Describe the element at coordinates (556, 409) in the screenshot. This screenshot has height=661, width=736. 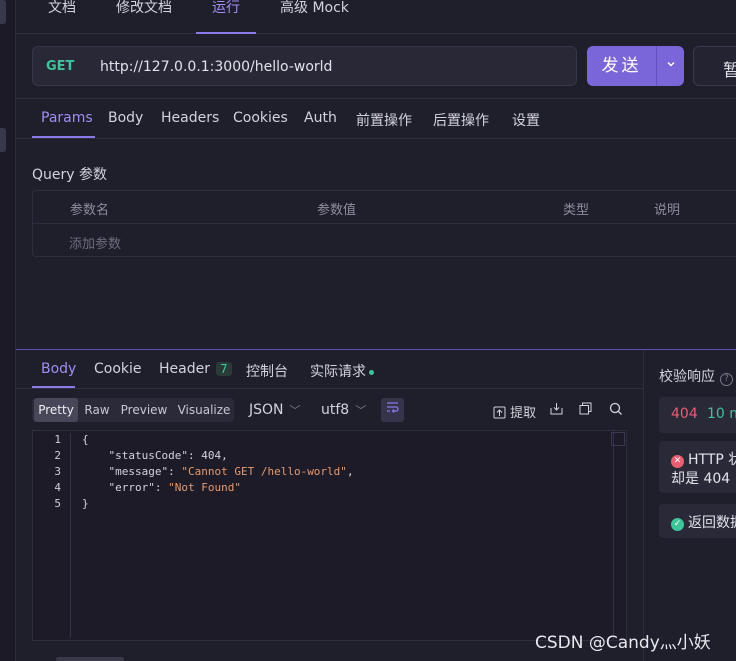
I see `download-icon` at that location.